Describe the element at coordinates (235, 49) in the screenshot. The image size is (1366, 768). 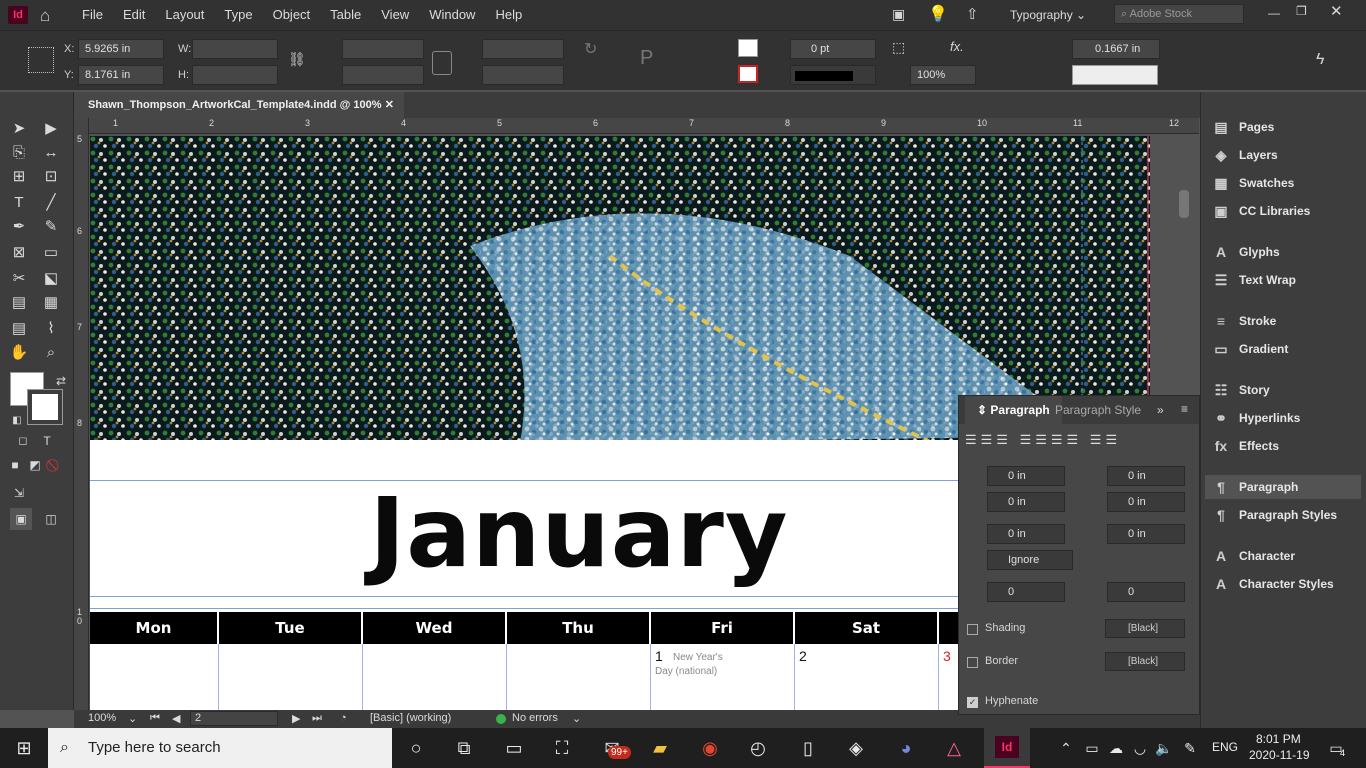
I see `w-field` at that location.